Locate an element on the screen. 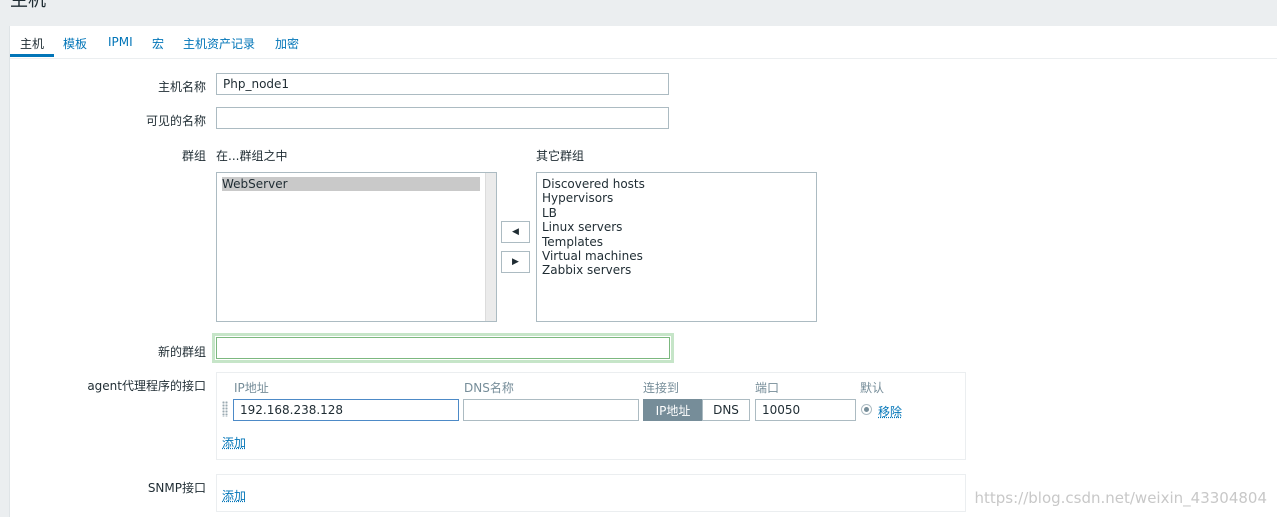  default-column-header: 默认 is located at coordinates (872, 388).